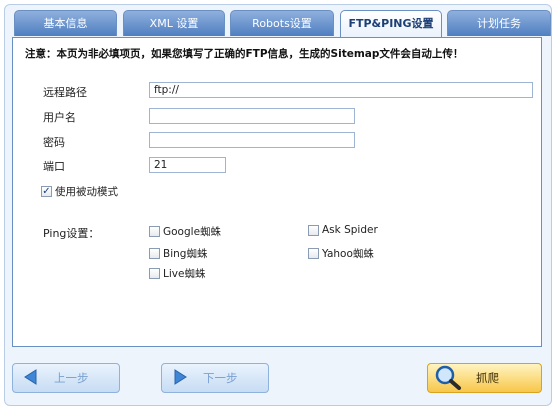  What do you see at coordinates (154, 253) in the screenshot?
I see `ping-bing-checkbox` at bounding box center [154, 253].